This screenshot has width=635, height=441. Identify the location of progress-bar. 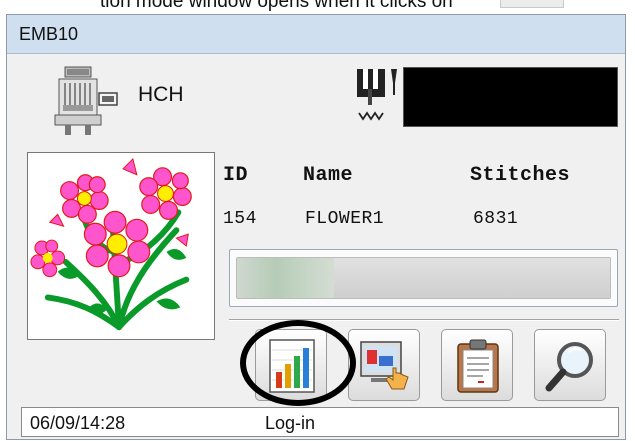
(423, 278).